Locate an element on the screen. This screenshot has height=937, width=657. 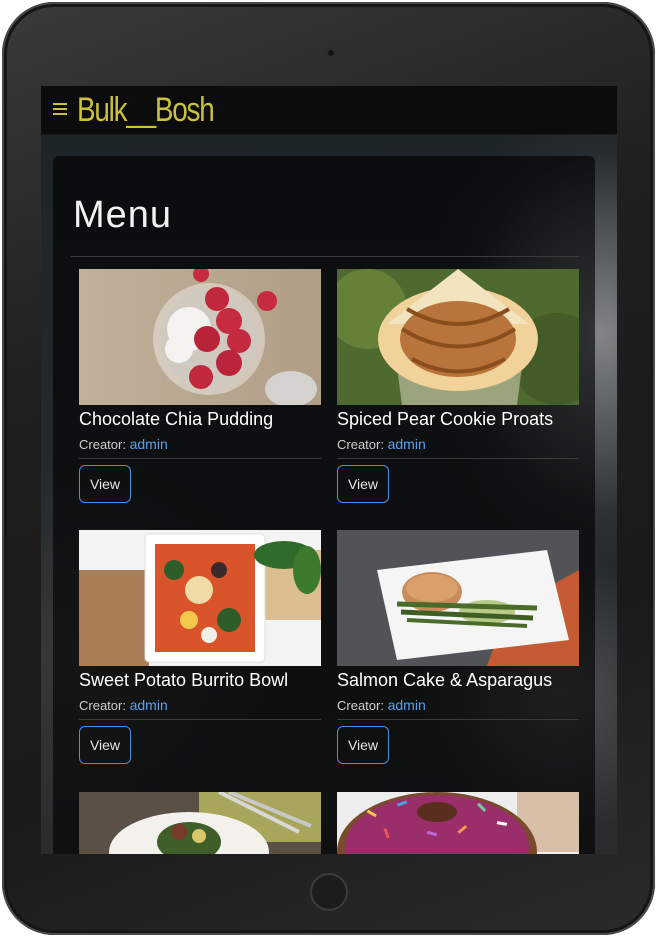
recipe-name: Sweet Potato Burrito Bowl is located at coordinates (200, 680).